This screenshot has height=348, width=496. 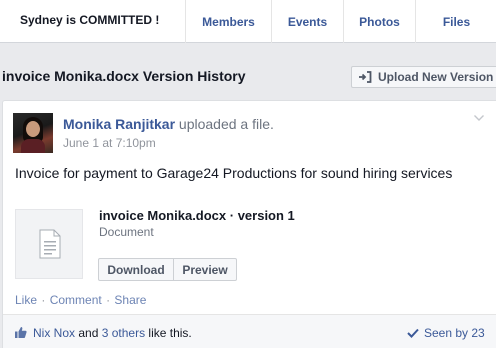 I want to click on likes-summary: Nix Nox and 3 others like this., so click(x=112, y=333).